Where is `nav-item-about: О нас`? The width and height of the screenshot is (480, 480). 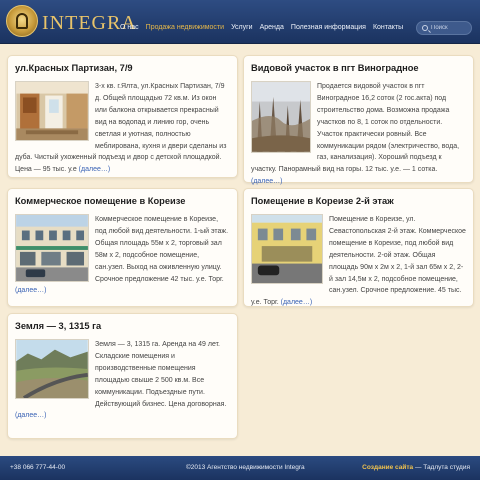 nav-item-about: О нас is located at coordinates (129, 27).